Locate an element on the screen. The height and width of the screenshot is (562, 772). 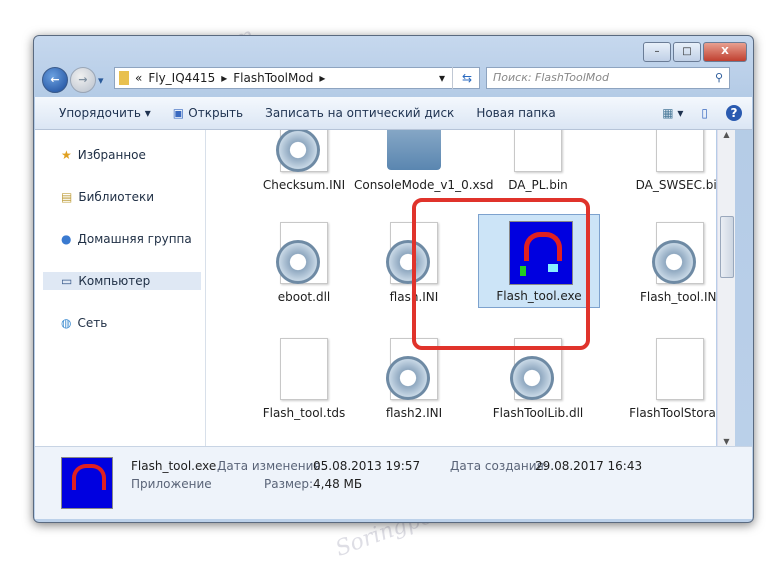
modified-value: 05.08.2013 19:57 is located at coordinates (367, 466).